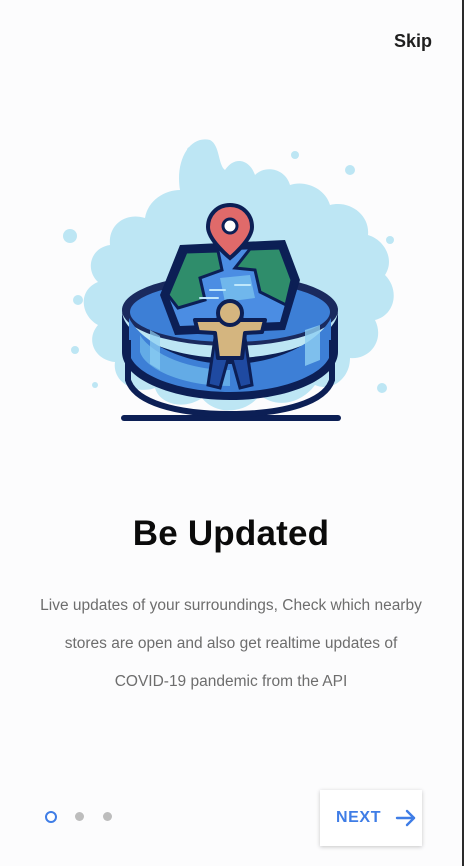 This screenshot has height=866, width=464. Describe the element at coordinates (405, 818) in the screenshot. I see `arrow-right-icon` at that location.